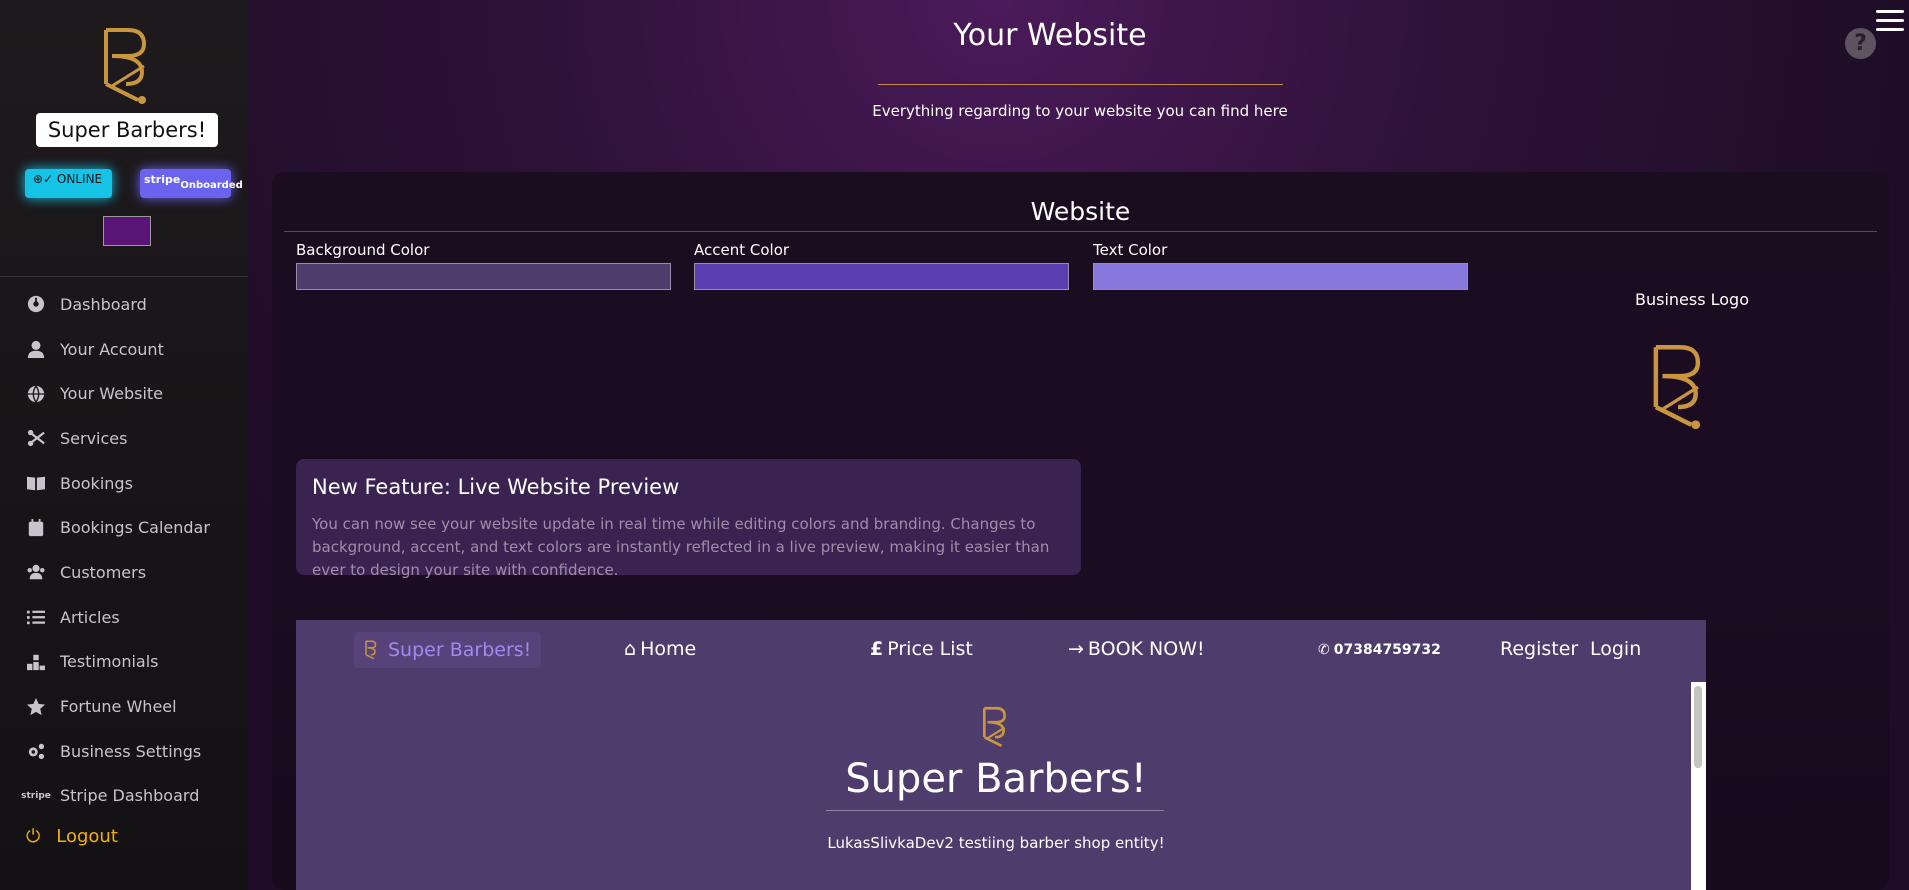 The height and width of the screenshot is (890, 1909). I want to click on page-title: Your Website, so click(1050, 35).